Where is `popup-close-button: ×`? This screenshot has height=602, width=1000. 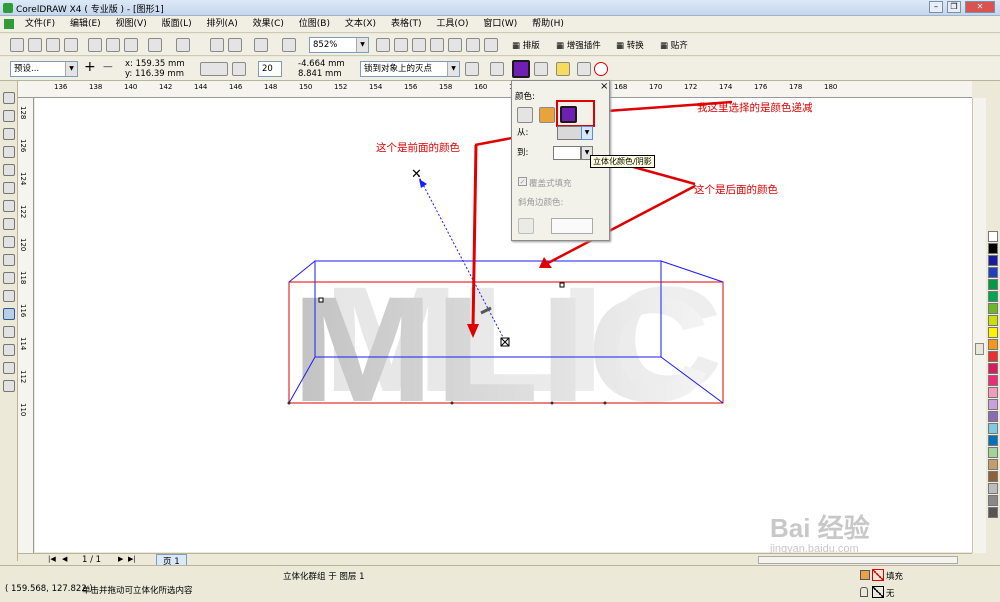 popup-close-button: × is located at coordinates (604, 86).